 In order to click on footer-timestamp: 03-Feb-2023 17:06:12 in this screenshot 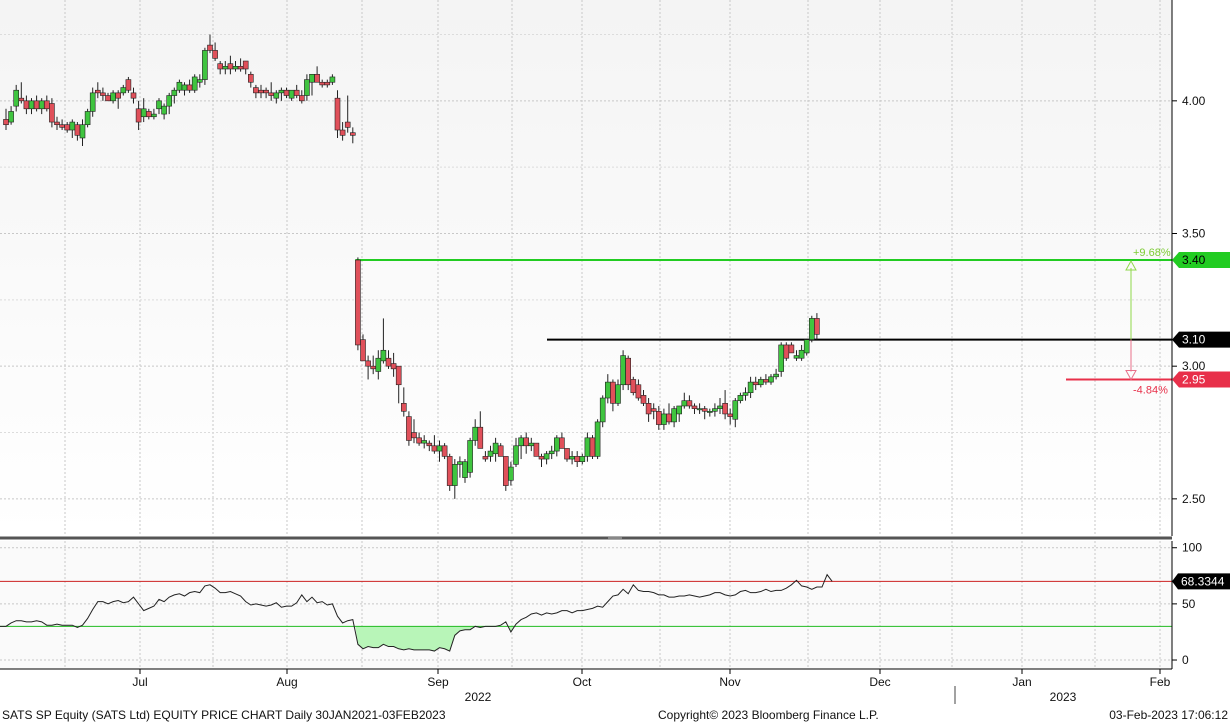, I will do `click(1168, 715)`.